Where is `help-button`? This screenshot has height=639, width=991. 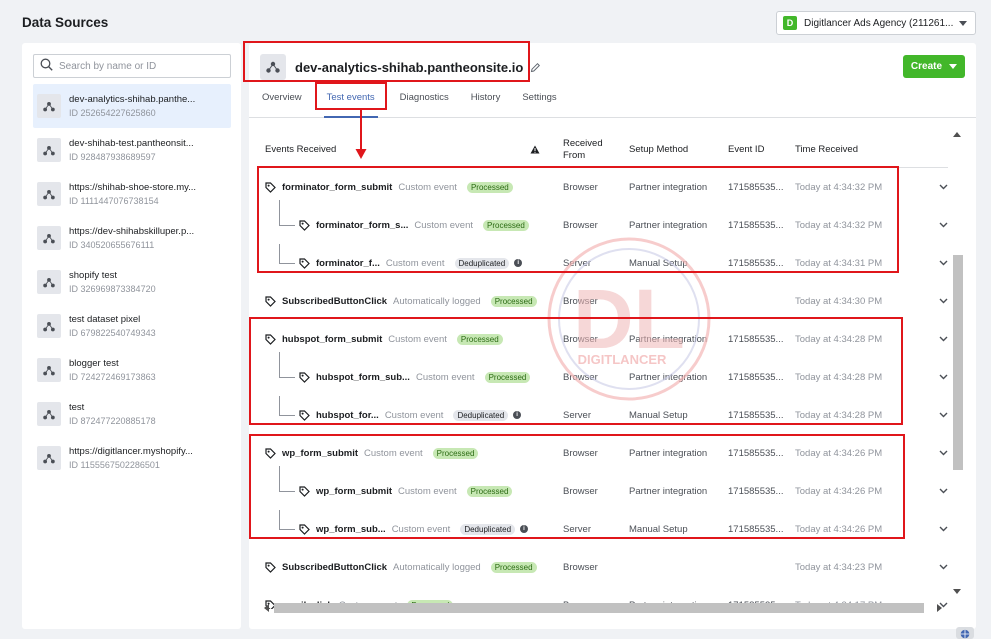
help-button is located at coordinates (965, 633).